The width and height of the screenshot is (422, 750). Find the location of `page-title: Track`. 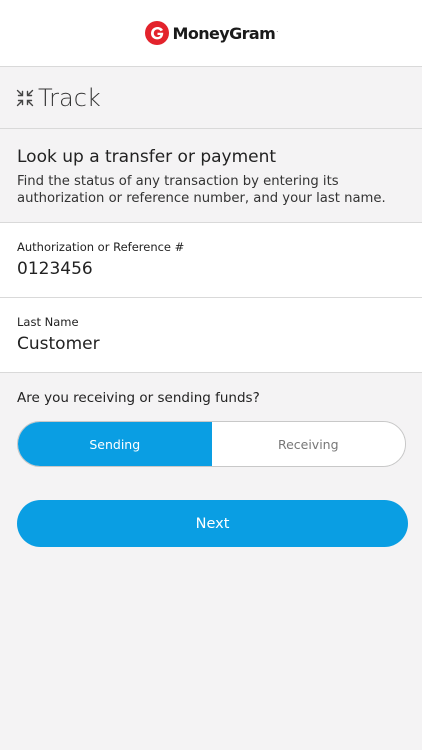

page-title: Track is located at coordinates (69, 97).